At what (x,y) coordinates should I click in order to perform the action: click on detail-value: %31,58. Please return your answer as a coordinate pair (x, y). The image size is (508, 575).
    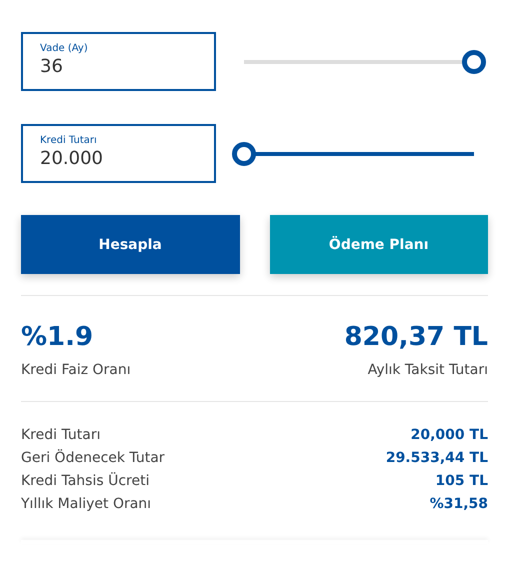
    Looking at the image, I should click on (459, 504).